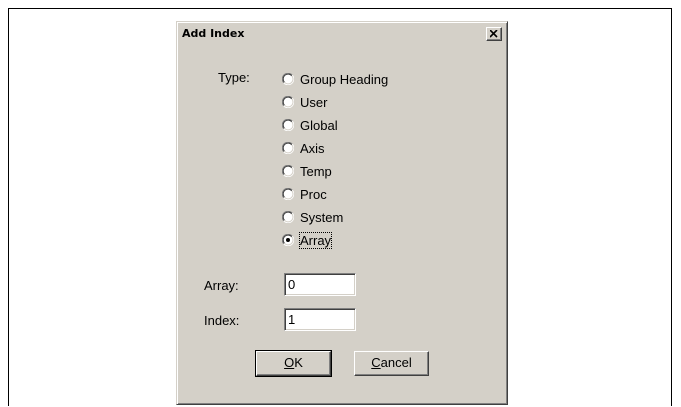 Image resolution: width=681 pixels, height=407 pixels. Describe the element at coordinates (298, 362) in the screenshot. I see `ok-label-suffix: K` at that location.